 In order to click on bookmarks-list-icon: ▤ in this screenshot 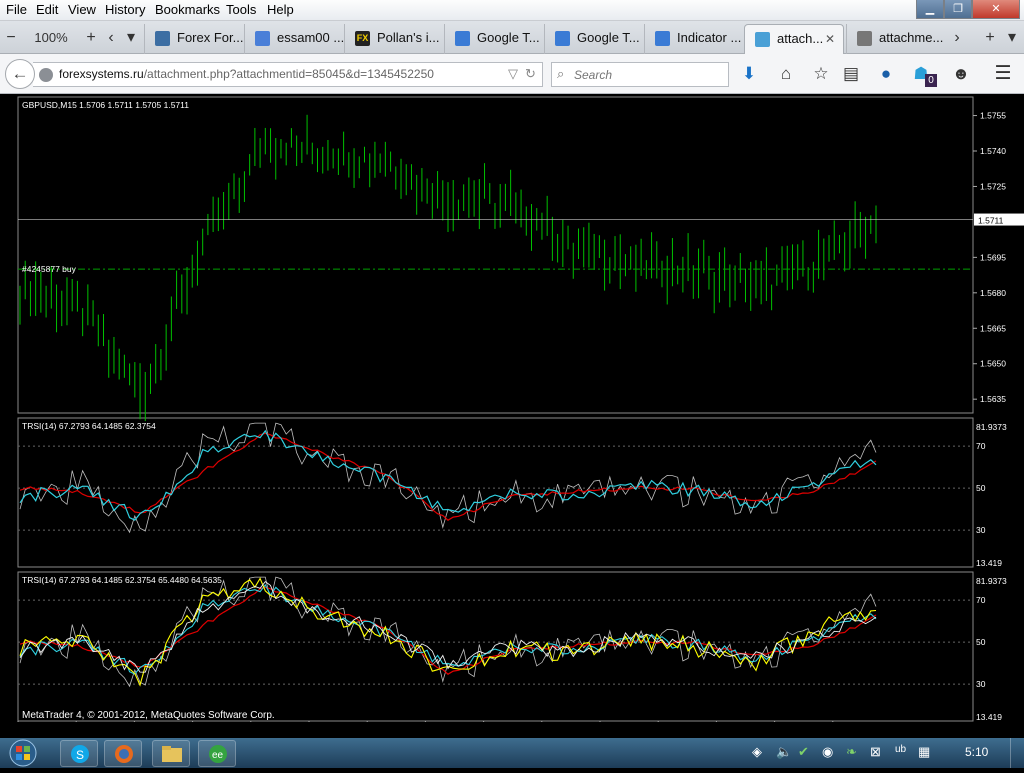, I will do `click(851, 74)`.